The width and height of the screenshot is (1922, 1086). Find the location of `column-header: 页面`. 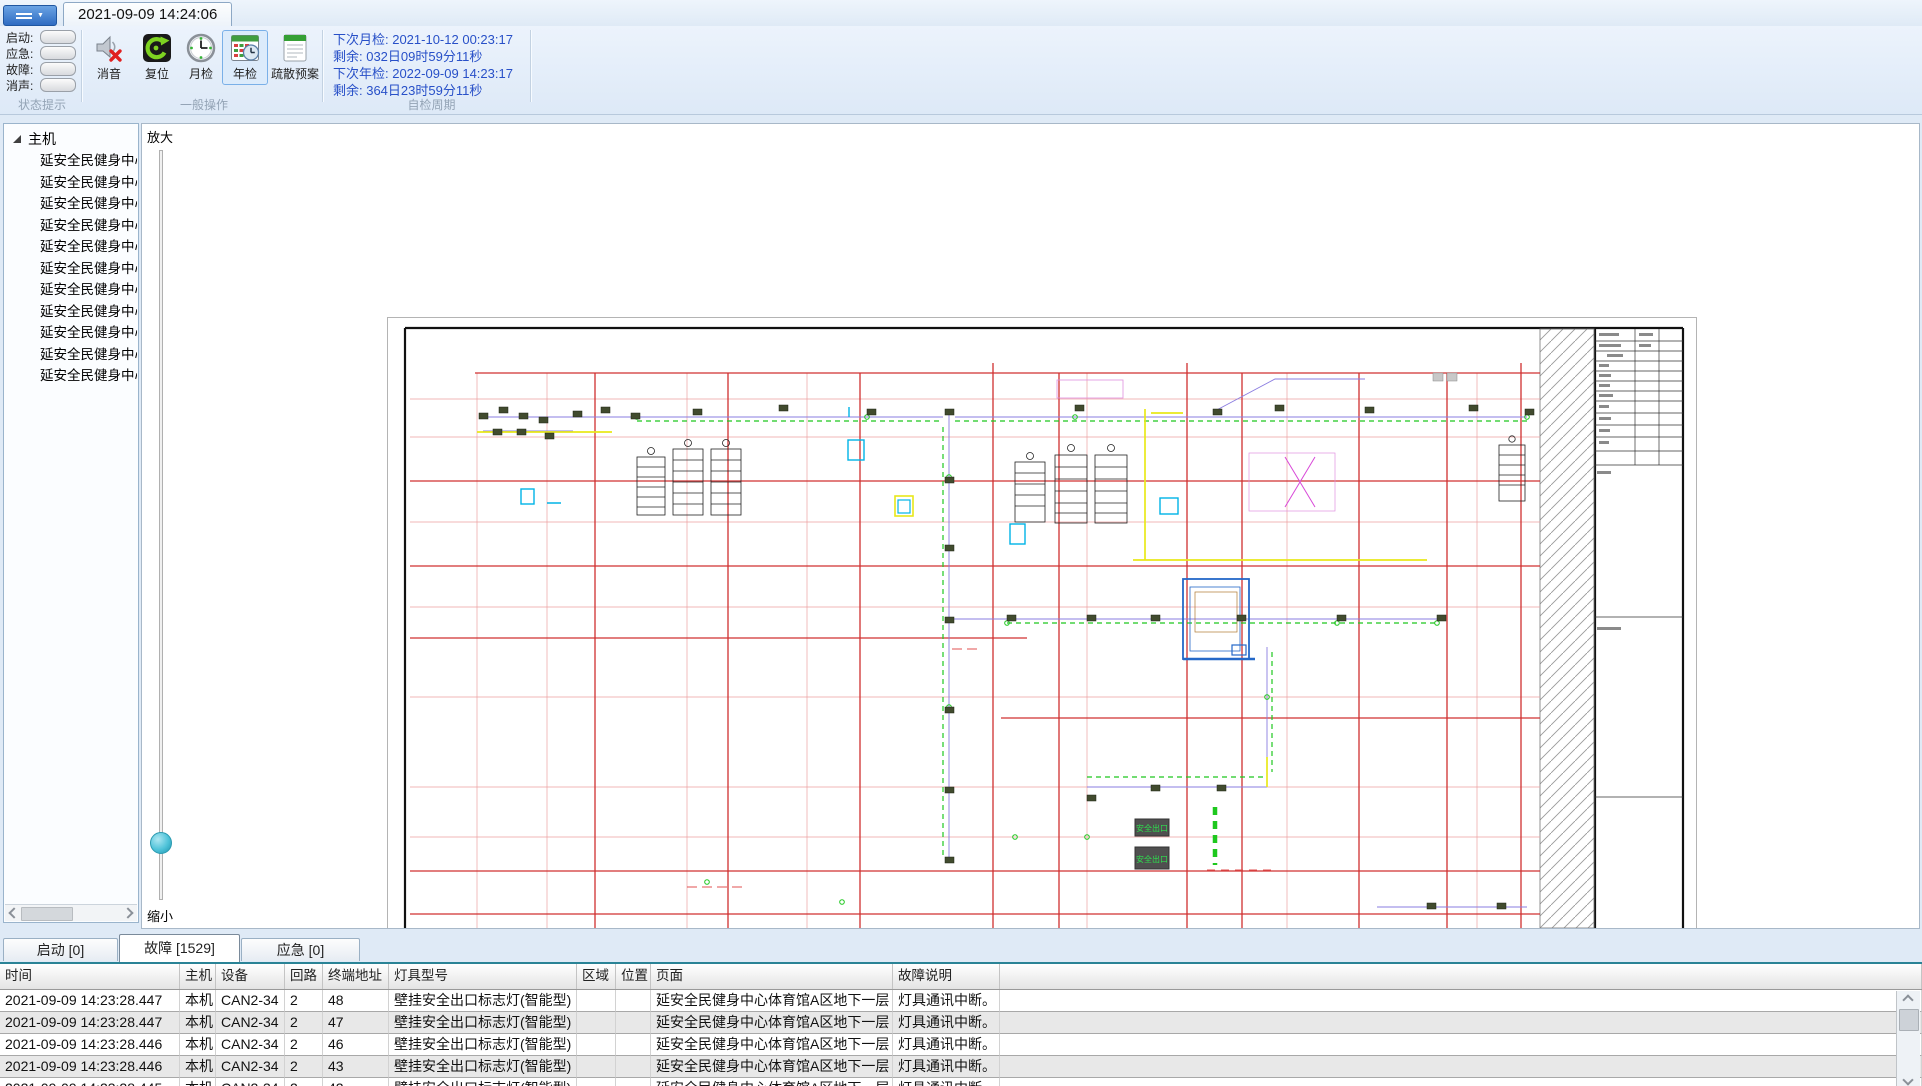

column-header: 页面 is located at coordinates (772, 976).